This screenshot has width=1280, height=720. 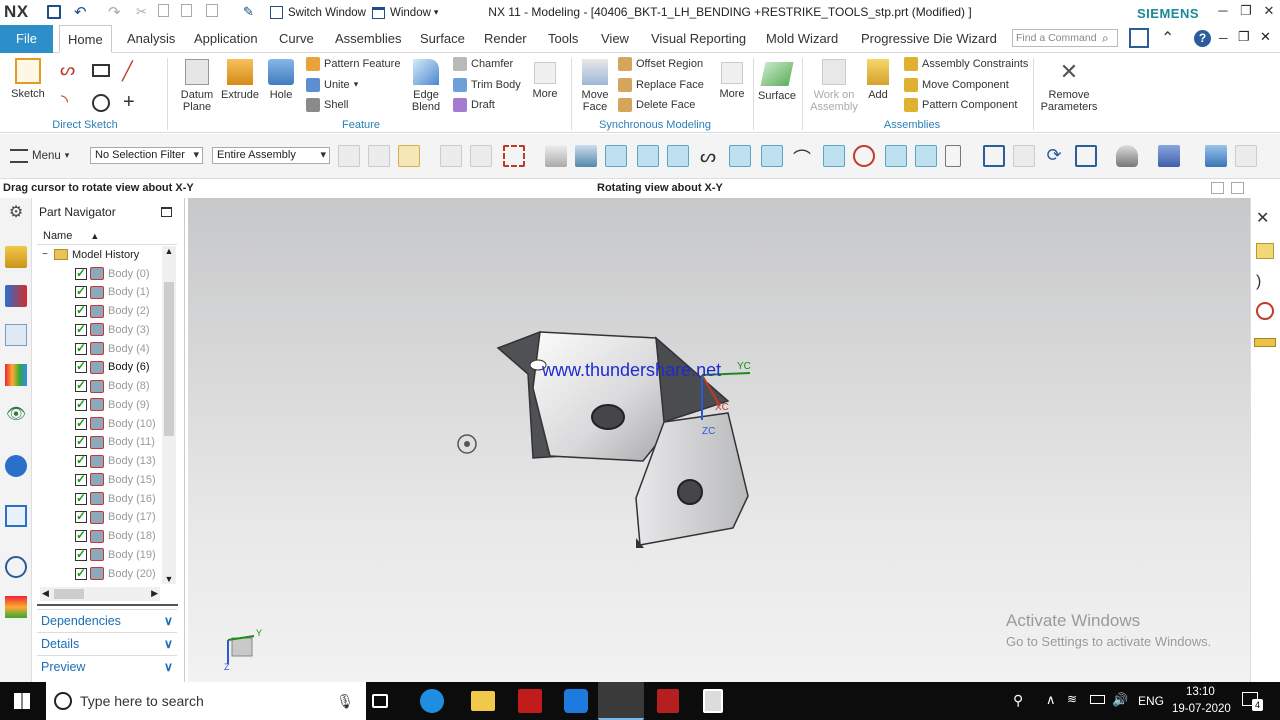 What do you see at coordinates (1265, 342) in the screenshot?
I see `ruler-icon` at bounding box center [1265, 342].